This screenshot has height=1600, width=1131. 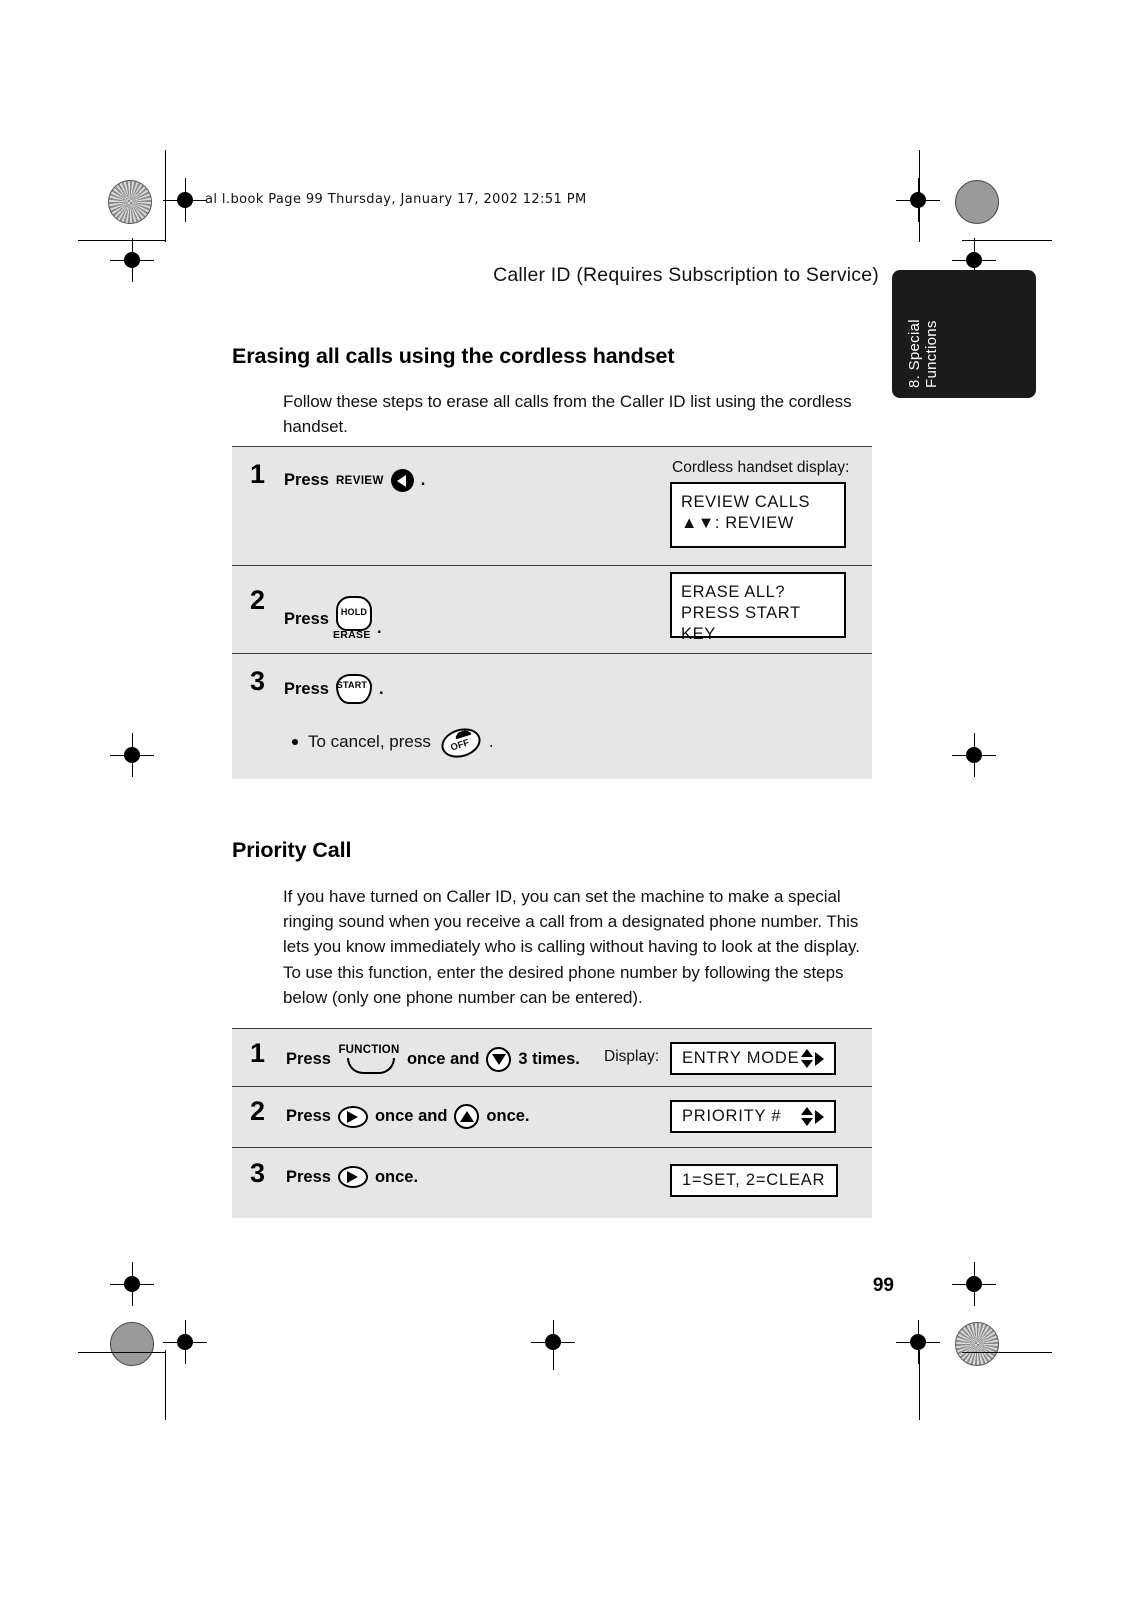 What do you see at coordinates (354, 612) in the screenshot?
I see `hold-key-label: HOLD` at bounding box center [354, 612].